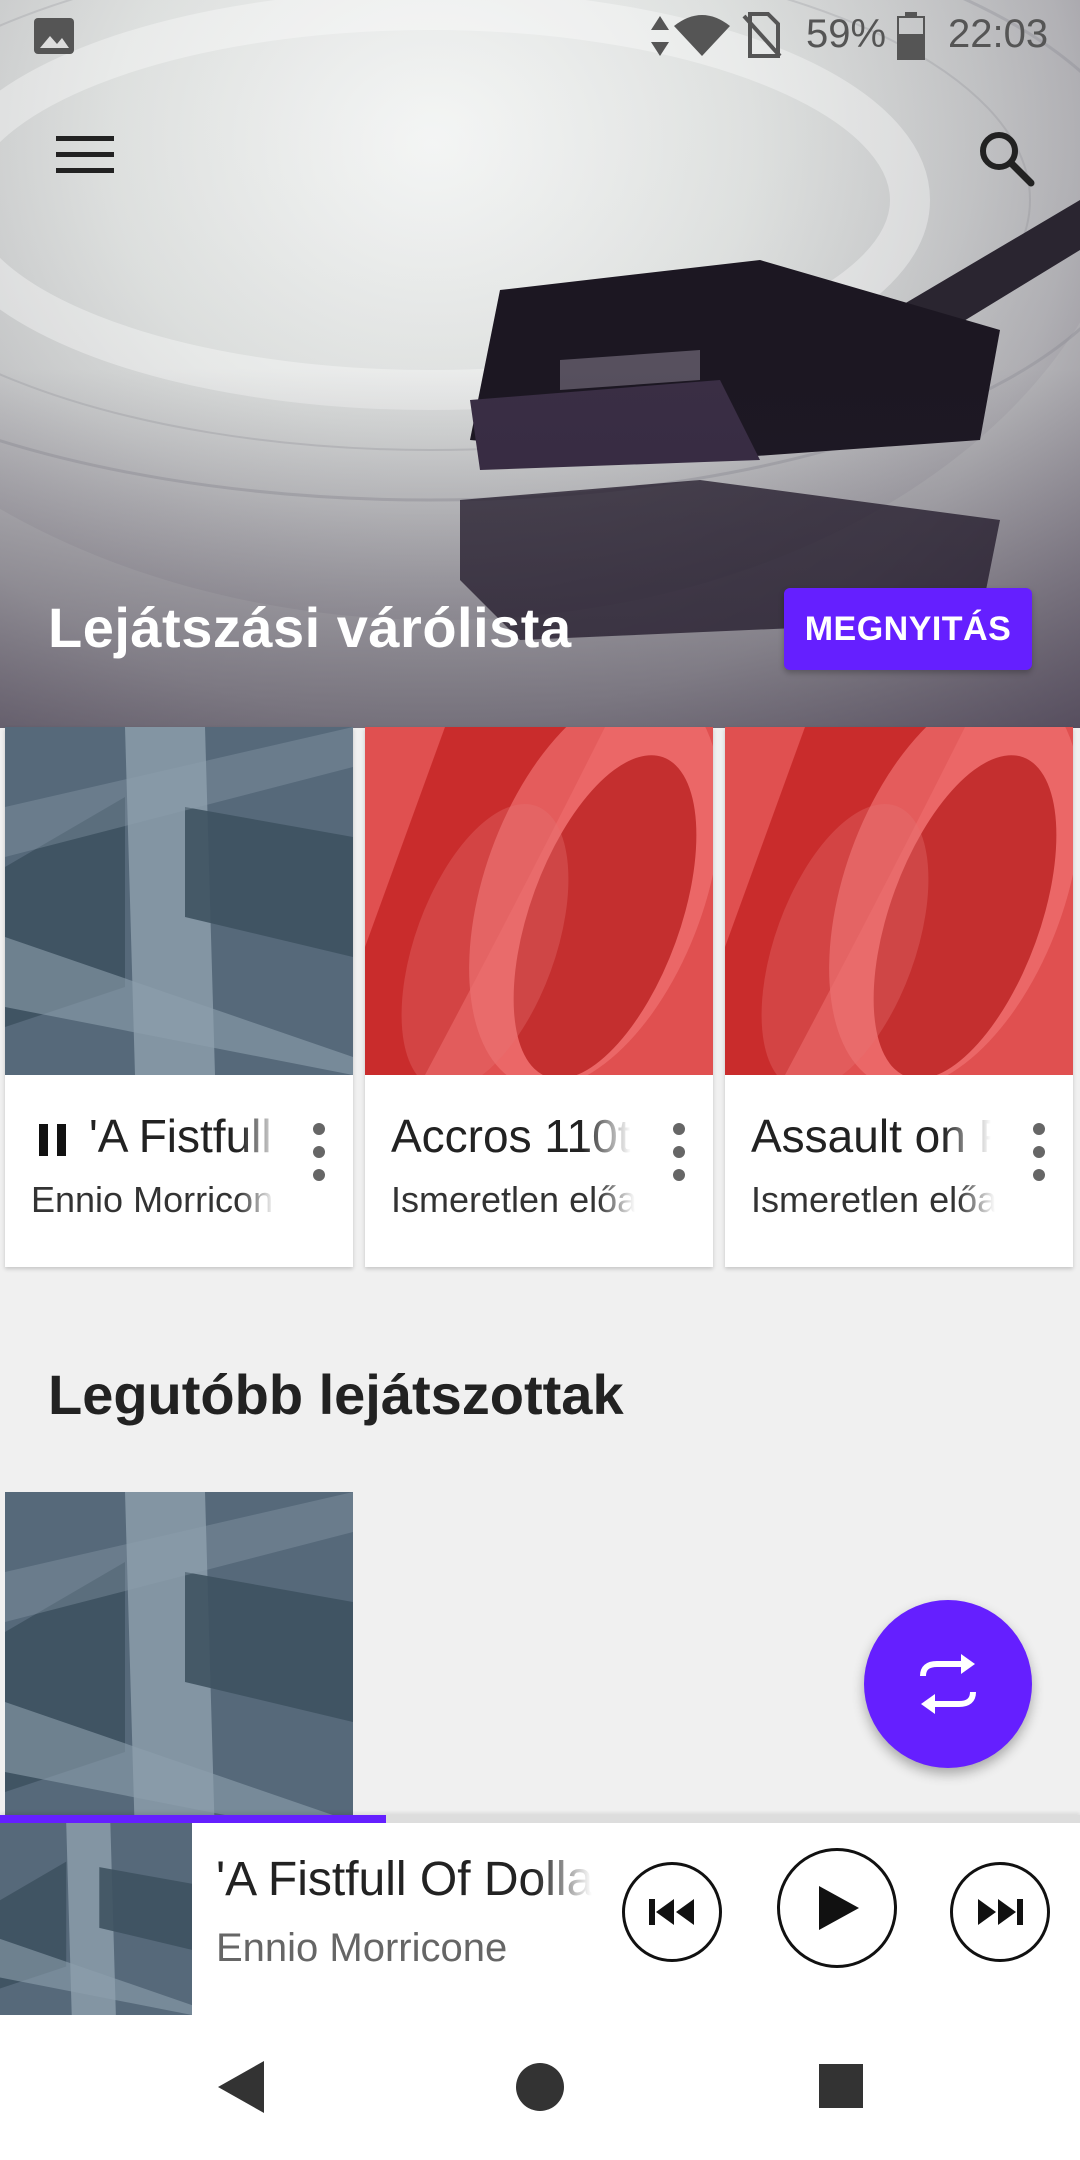 The height and width of the screenshot is (2160, 1080). I want to click on player-album-art, so click(96, 1919).